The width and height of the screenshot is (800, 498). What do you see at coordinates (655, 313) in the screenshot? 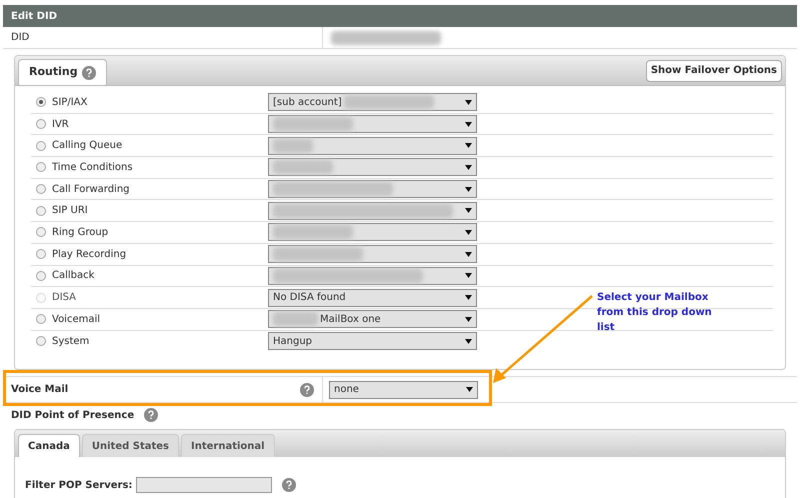
I see `annotation-text: Select your Mailbox from this drop down list` at bounding box center [655, 313].